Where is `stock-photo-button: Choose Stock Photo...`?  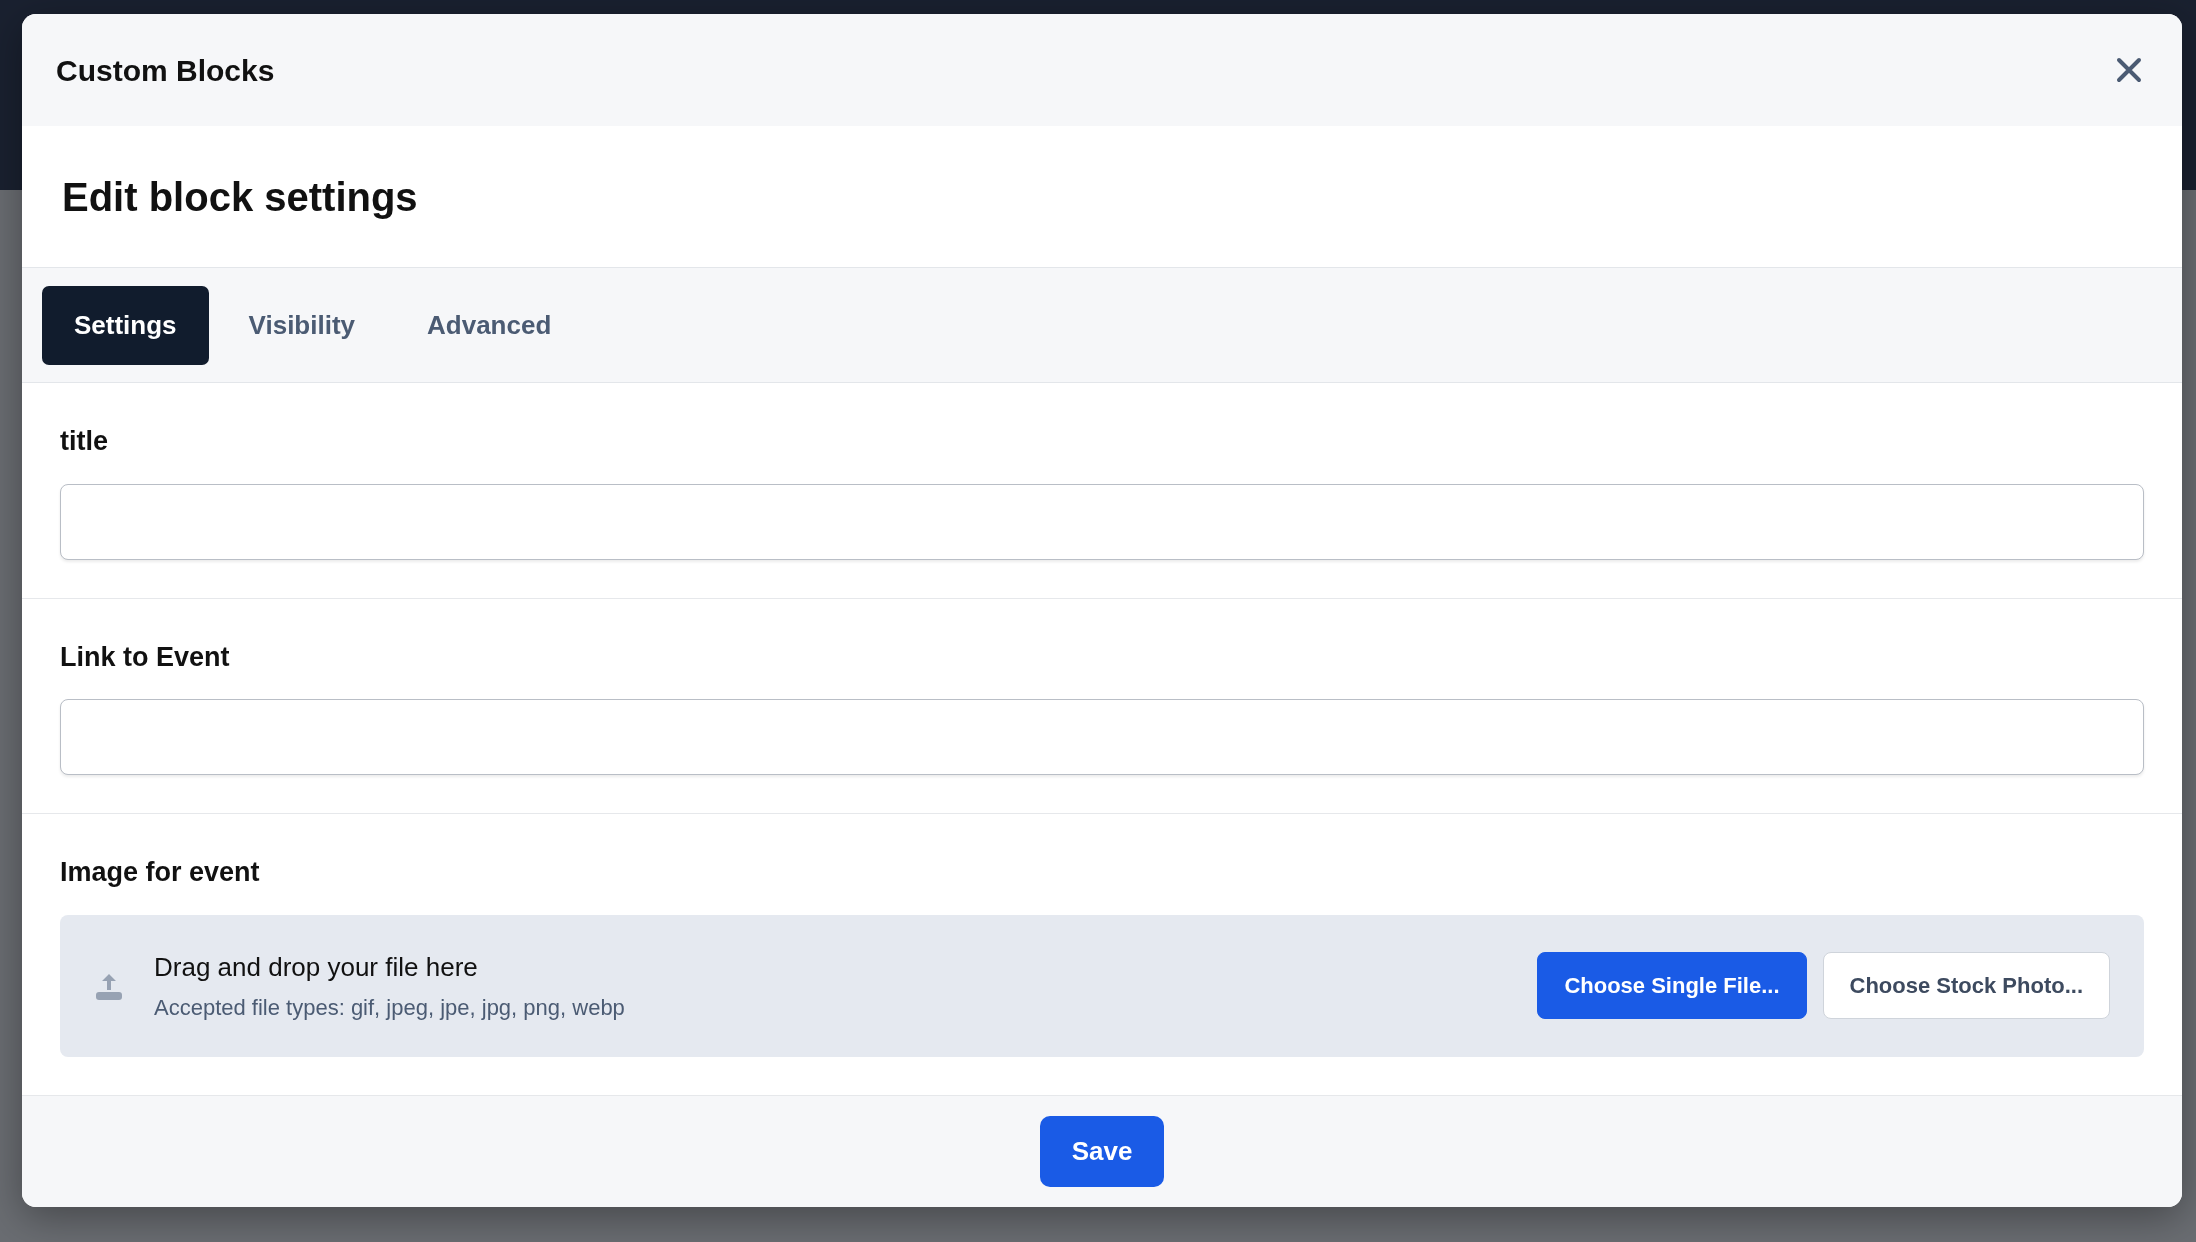
stock-photo-button: Choose Stock Photo... is located at coordinates (1966, 985).